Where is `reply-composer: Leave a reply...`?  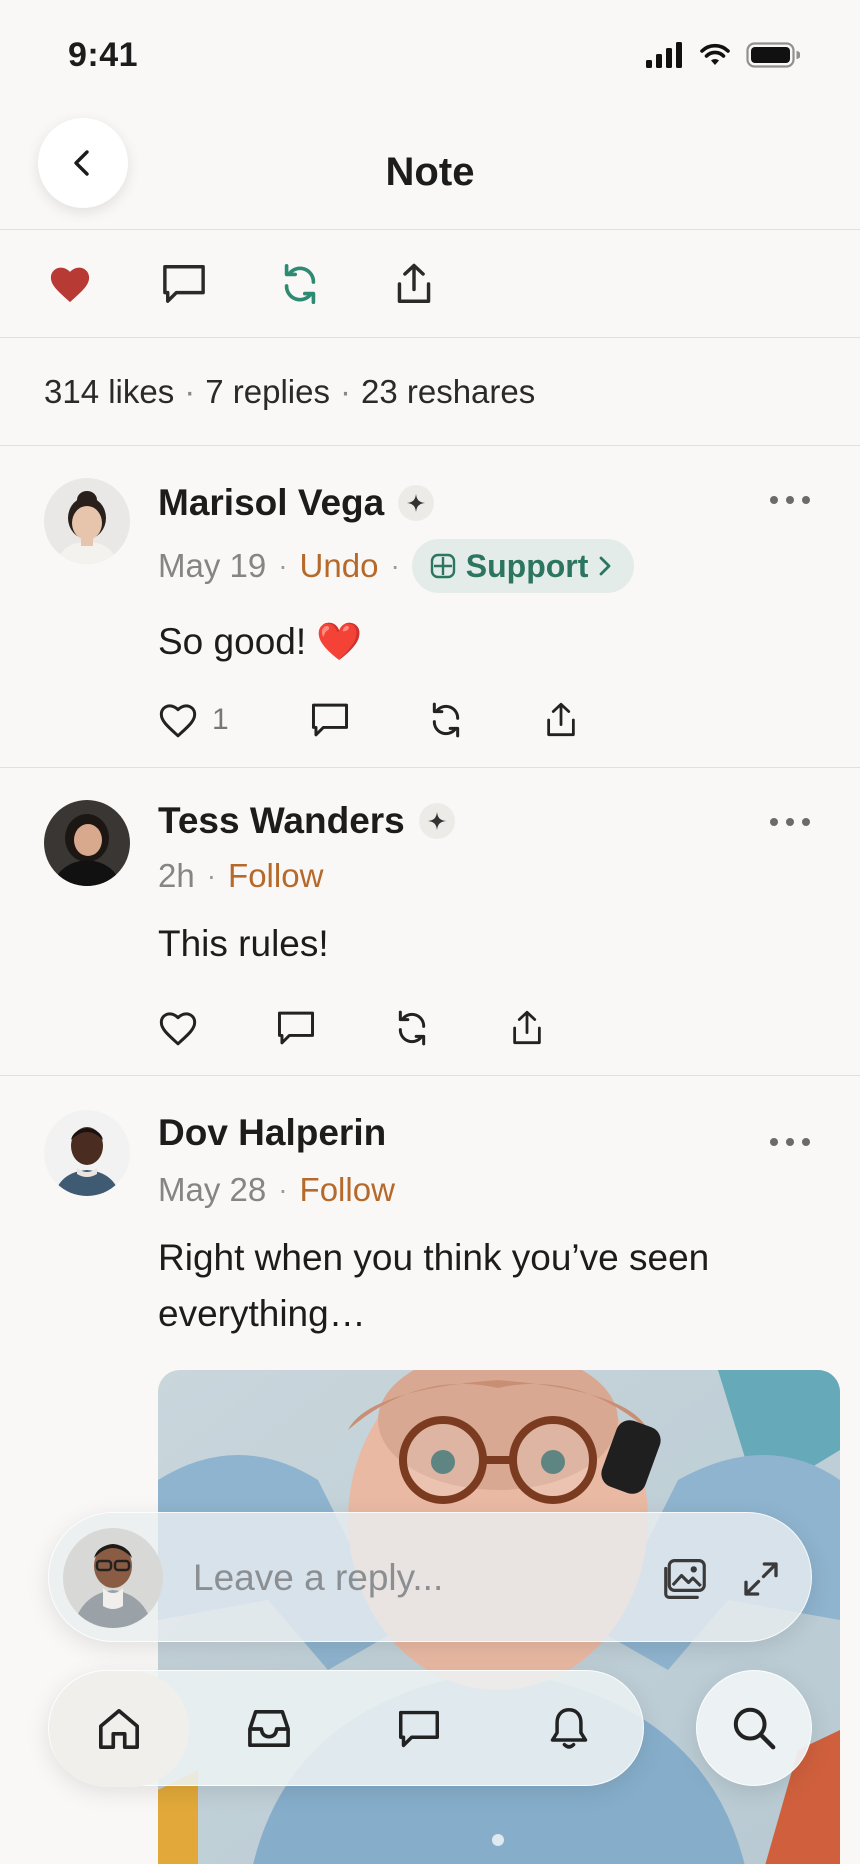 reply-composer: Leave a reply... is located at coordinates (430, 1577).